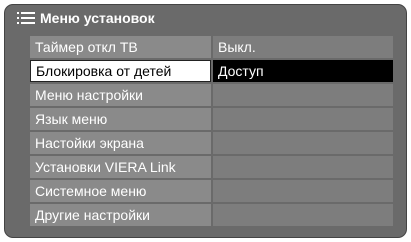 This screenshot has height=242, width=411. Describe the element at coordinates (303, 47) in the screenshot. I see `menu-item-value: Выкл.` at that location.